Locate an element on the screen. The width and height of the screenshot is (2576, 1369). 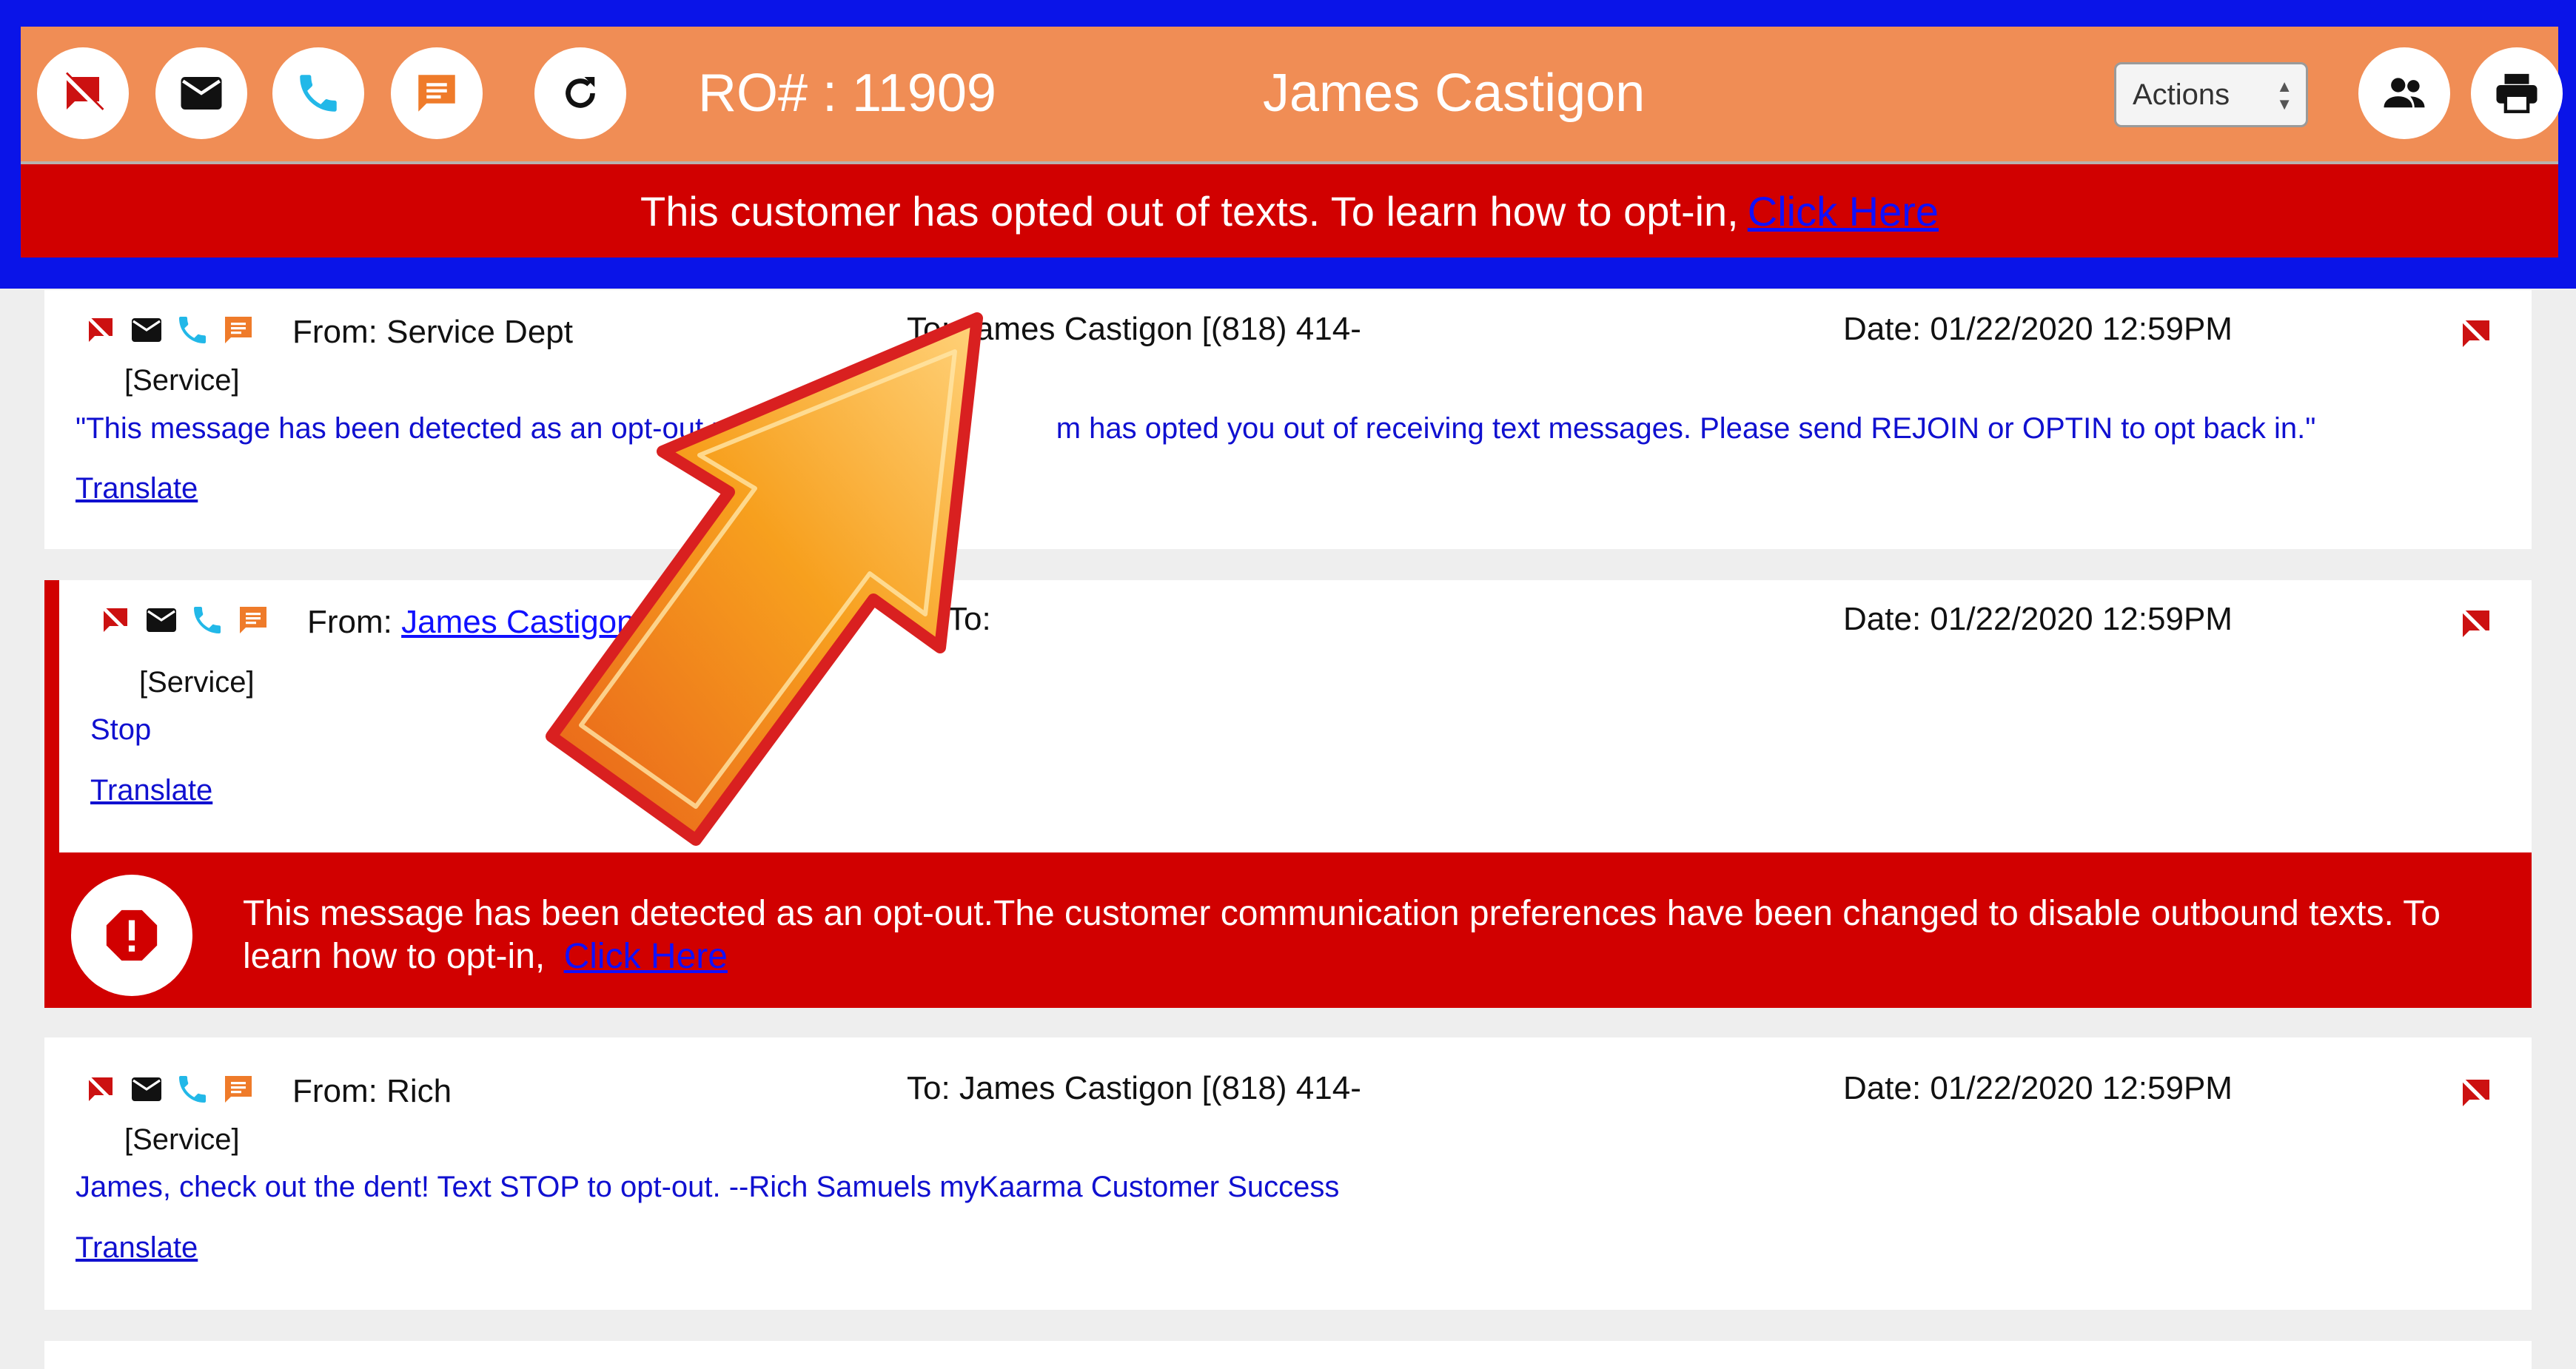
call-button is located at coordinates (318, 93).